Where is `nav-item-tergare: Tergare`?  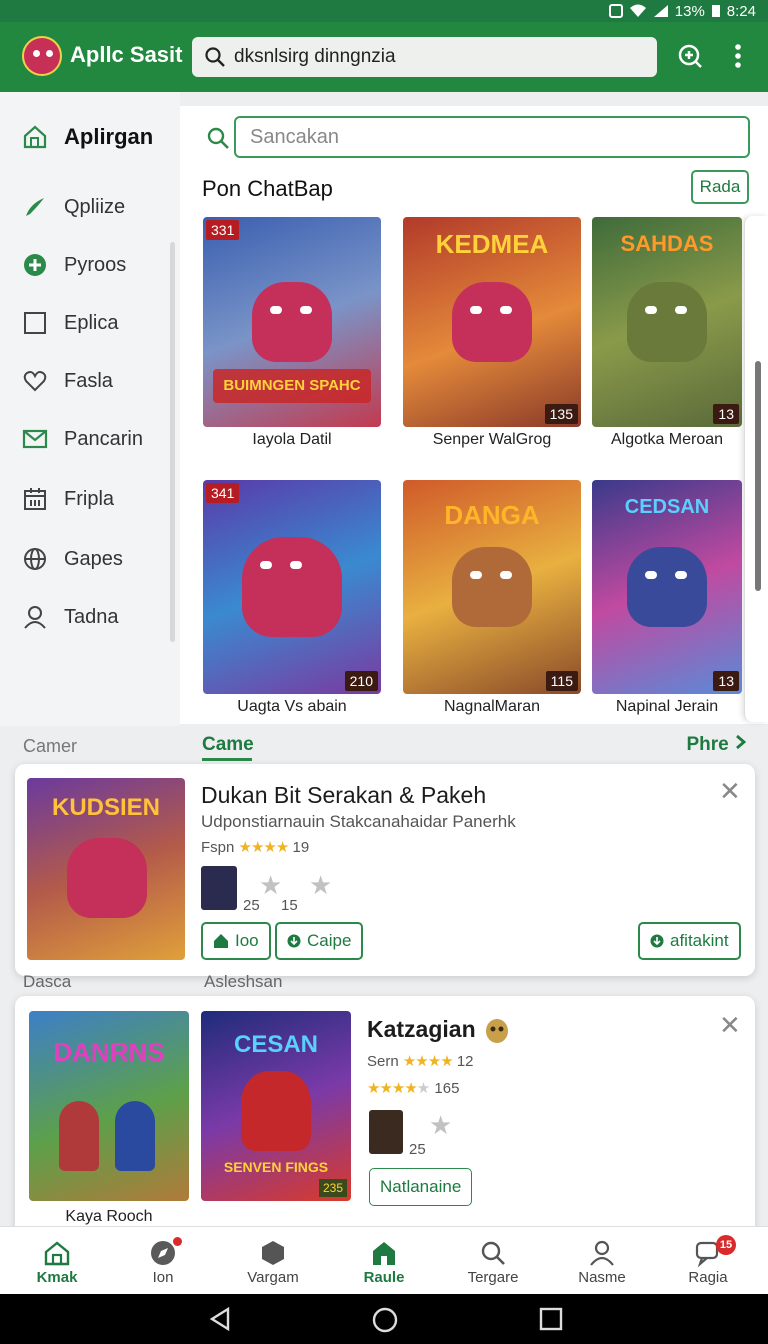 nav-item-tergare: Tergare is located at coordinates (493, 1261).